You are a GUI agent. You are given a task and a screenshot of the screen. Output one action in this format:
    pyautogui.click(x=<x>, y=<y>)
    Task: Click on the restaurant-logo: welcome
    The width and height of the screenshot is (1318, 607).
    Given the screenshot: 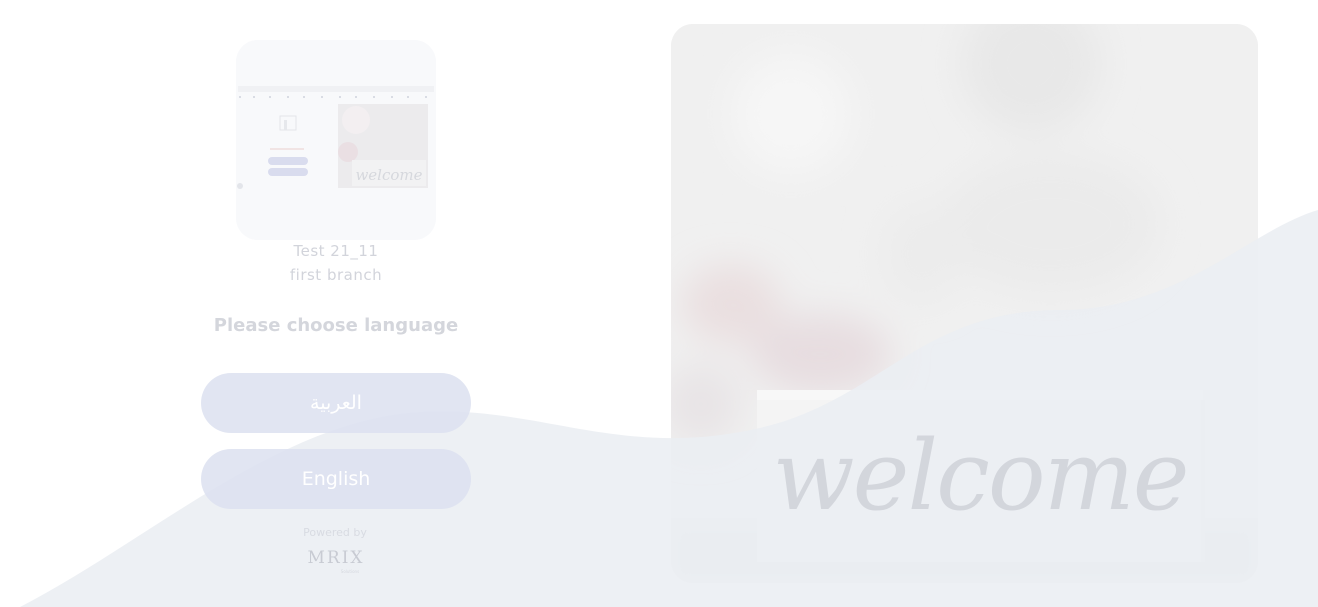 What is the action you would take?
    pyautogui.click(x=336, y=140)
    